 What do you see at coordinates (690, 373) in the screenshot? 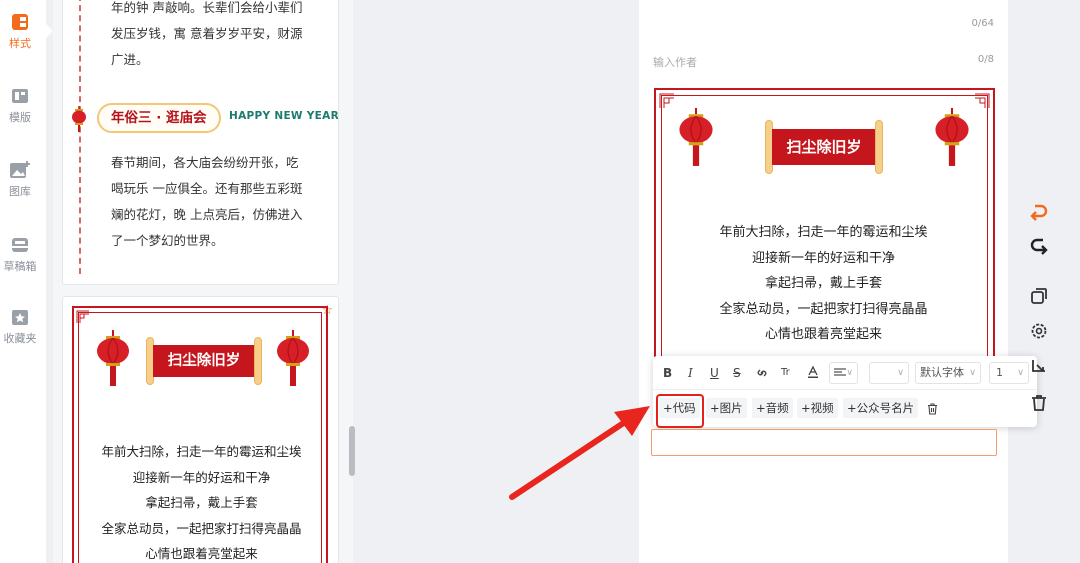
I see `italic-button: I` at bounding box center [690, 373].